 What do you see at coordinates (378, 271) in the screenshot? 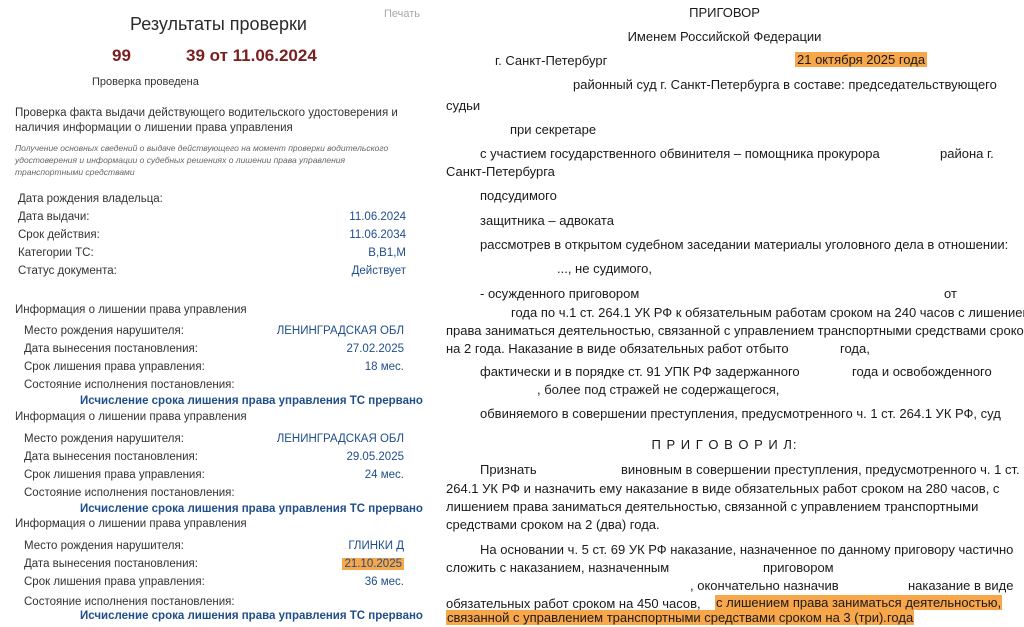
I see `field-value-status: Действует` at bounding box center [378, 271].